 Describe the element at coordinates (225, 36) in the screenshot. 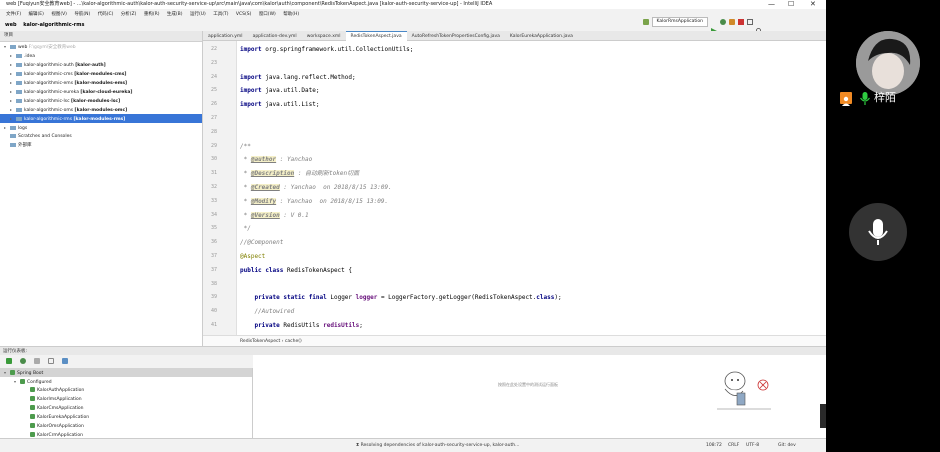

I see `editor-tab: application.yml` at that location.